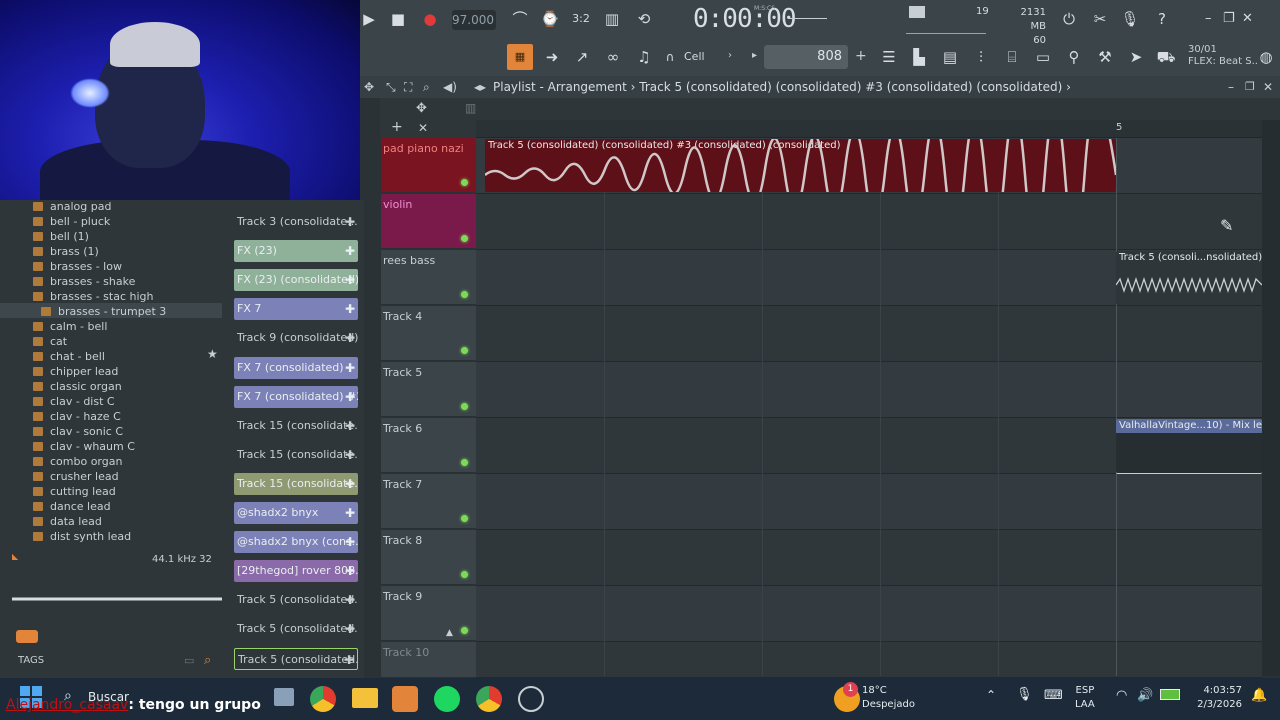 This screenshot has height=720, width=1280. Describe the element at coordinates (408, 87) in the screenshot. I see `fullscreen-icon: ⛶` at that location.